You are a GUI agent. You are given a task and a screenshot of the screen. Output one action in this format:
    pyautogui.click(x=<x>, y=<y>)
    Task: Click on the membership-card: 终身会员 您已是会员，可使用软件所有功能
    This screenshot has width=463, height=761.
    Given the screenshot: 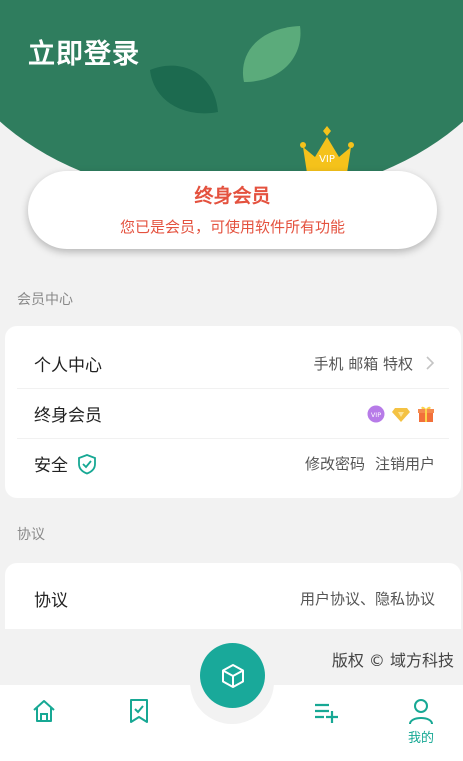 What is the action you would take?
    pyautogui.click(x=232, y=210)
    